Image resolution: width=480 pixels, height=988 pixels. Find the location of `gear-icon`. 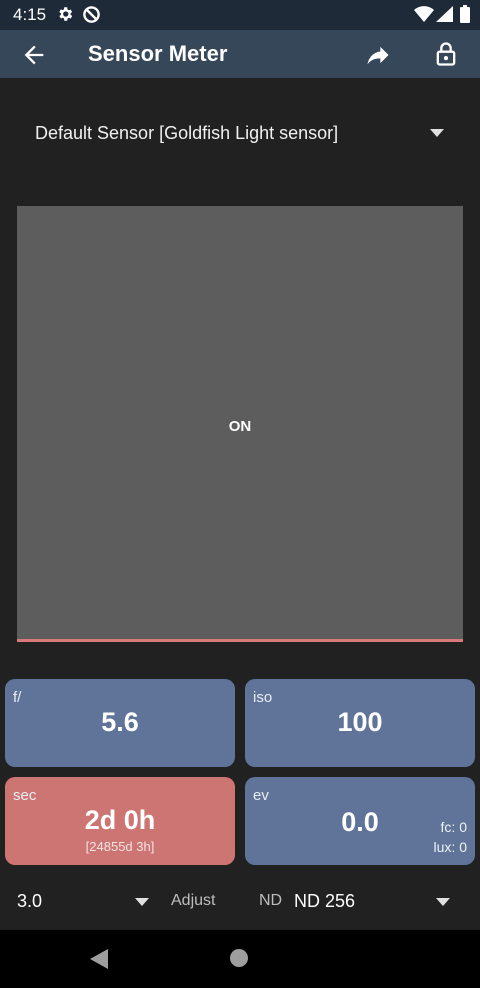

gear-icon is located at coordinates (66, 14).